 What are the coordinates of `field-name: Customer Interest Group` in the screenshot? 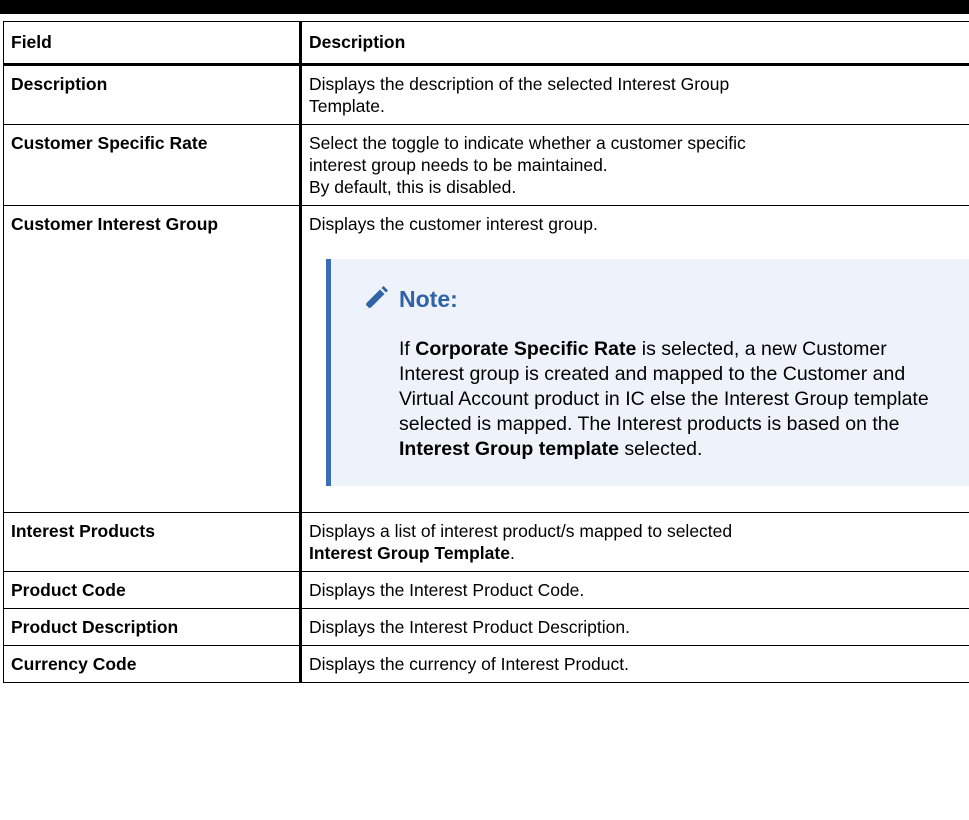 It's located at (152, 359).